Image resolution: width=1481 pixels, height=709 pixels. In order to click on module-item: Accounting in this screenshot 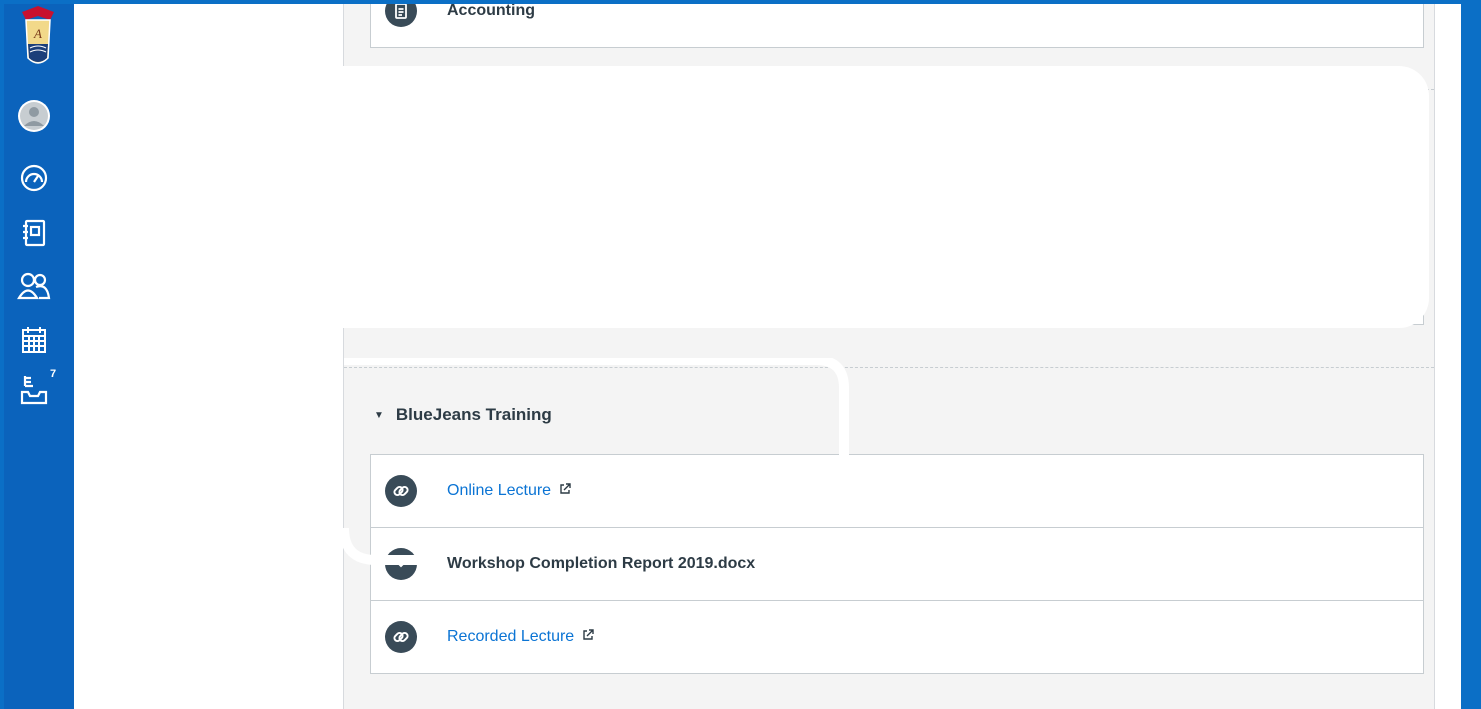, I will do `click(897, 23)`.